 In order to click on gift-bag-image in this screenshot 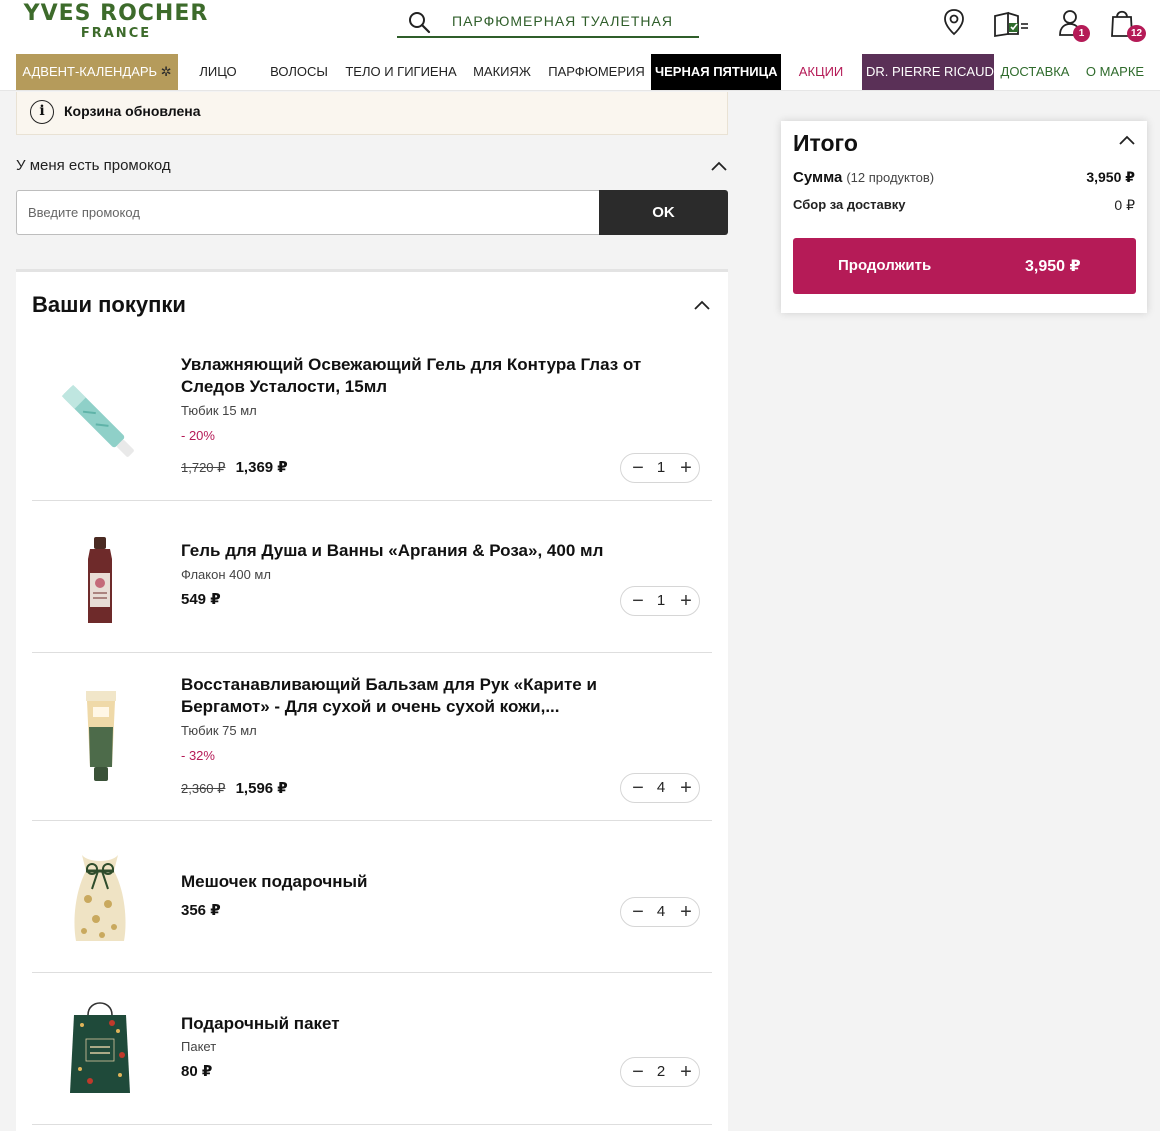, I will do `click(100, 1045)`.